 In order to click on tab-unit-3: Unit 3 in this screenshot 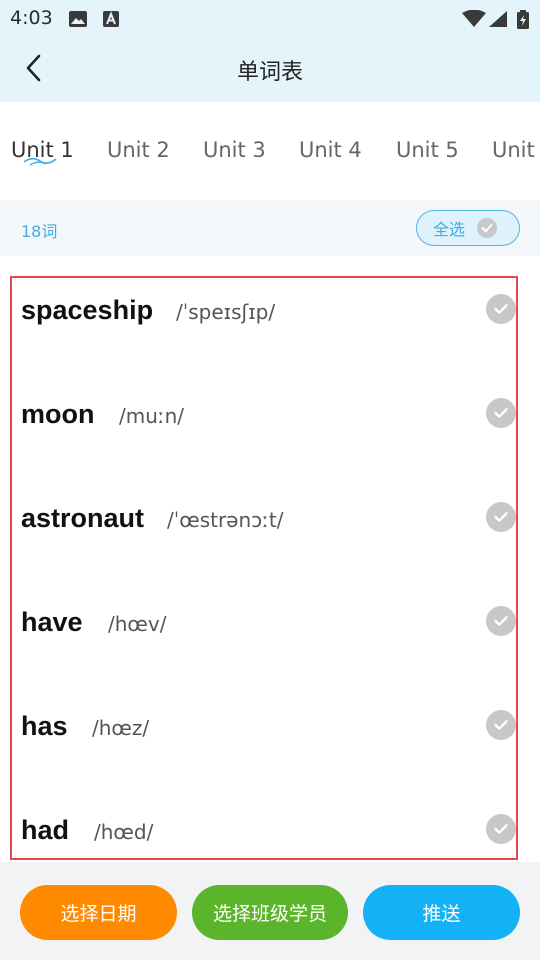, I will do `click(234, 150)`.